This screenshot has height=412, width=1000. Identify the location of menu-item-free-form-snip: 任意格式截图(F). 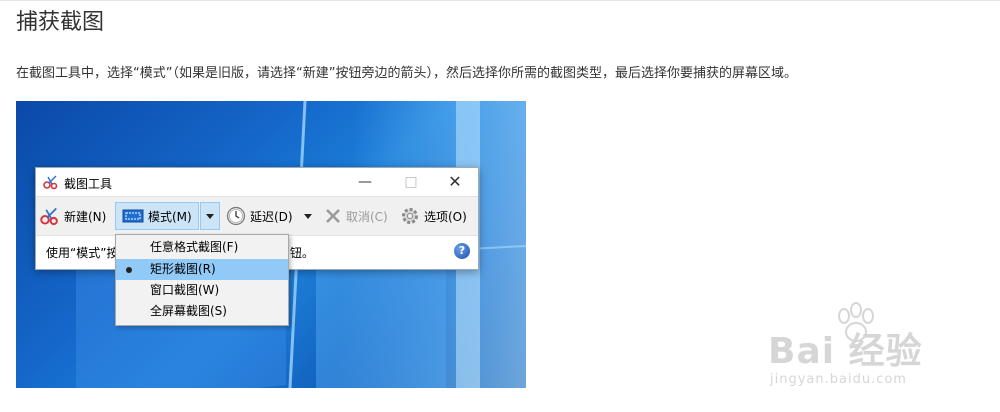
(202, 247).